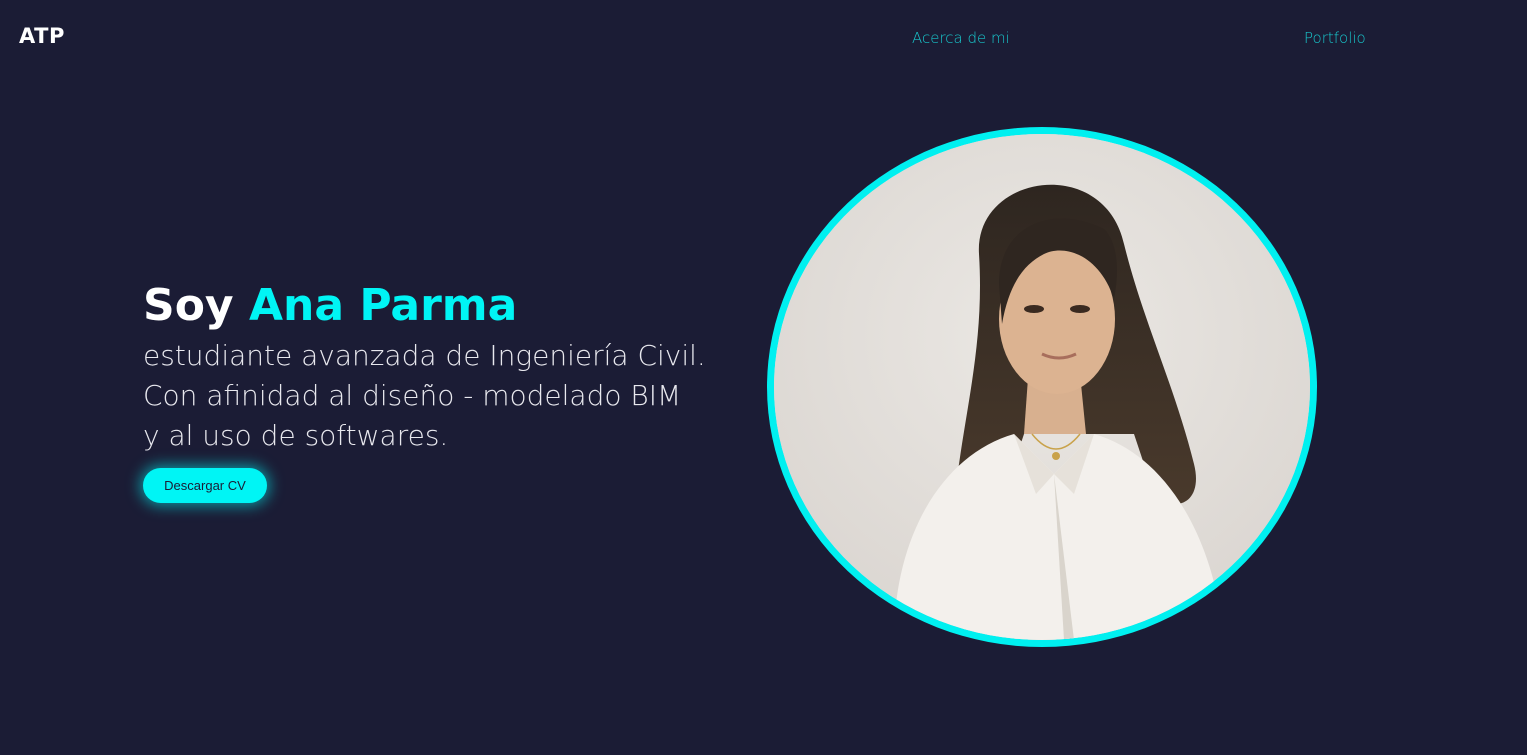  What do you see at coordinates (42, 36) in the screenshot?
I see `logo: ATP` at bounding box center [42, 36].